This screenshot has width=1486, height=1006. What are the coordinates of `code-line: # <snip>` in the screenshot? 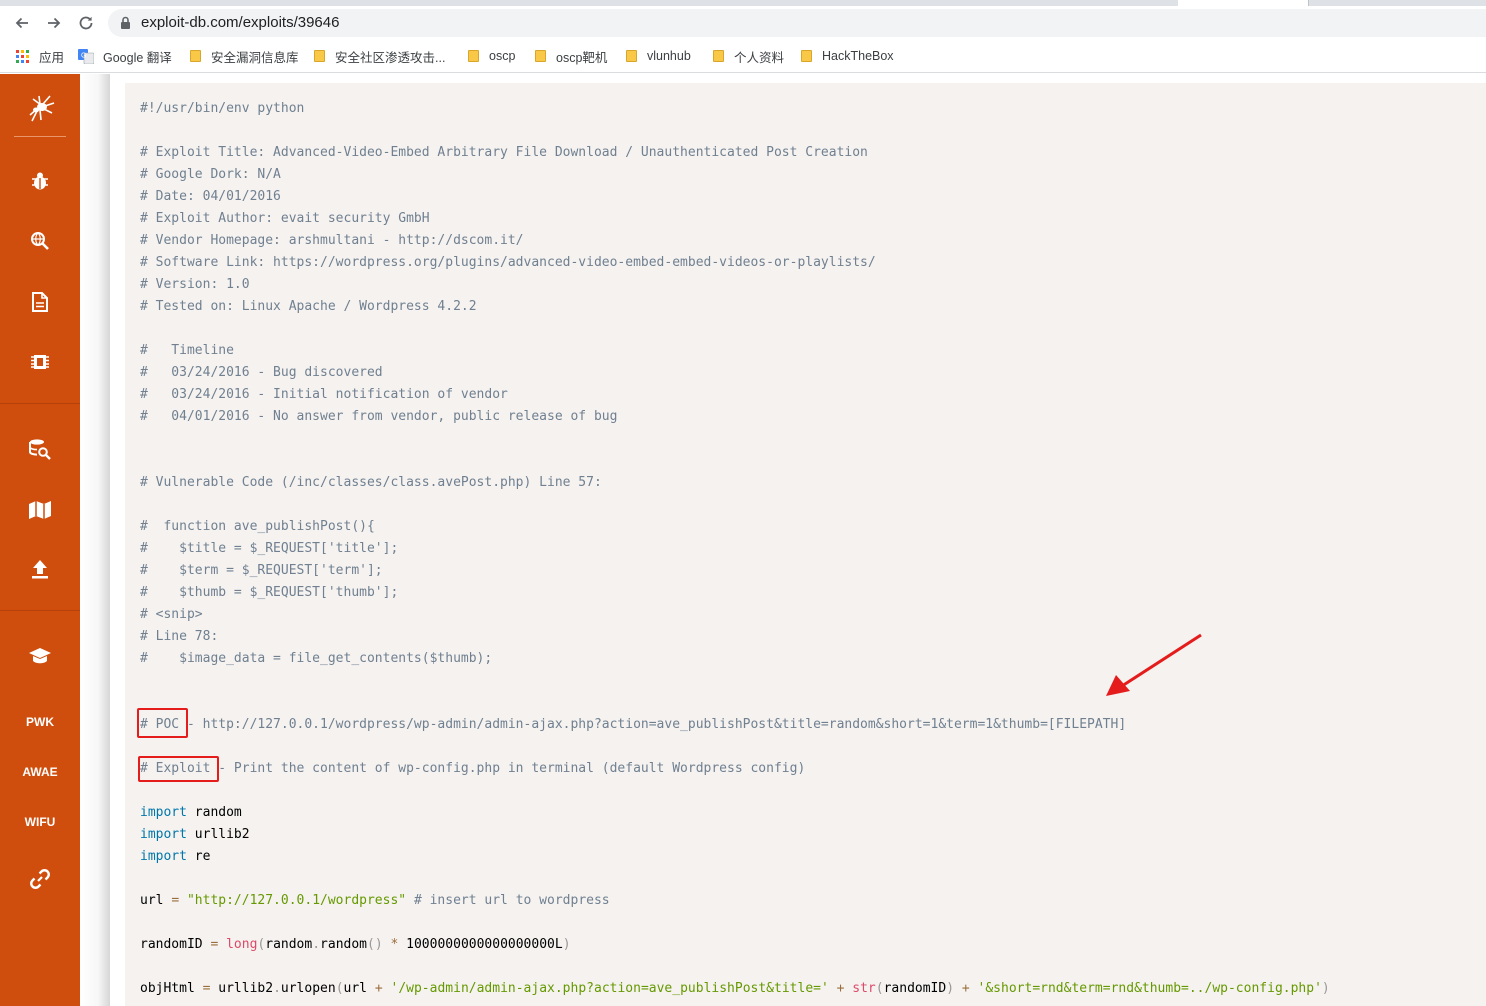 It's located at (171, 614).